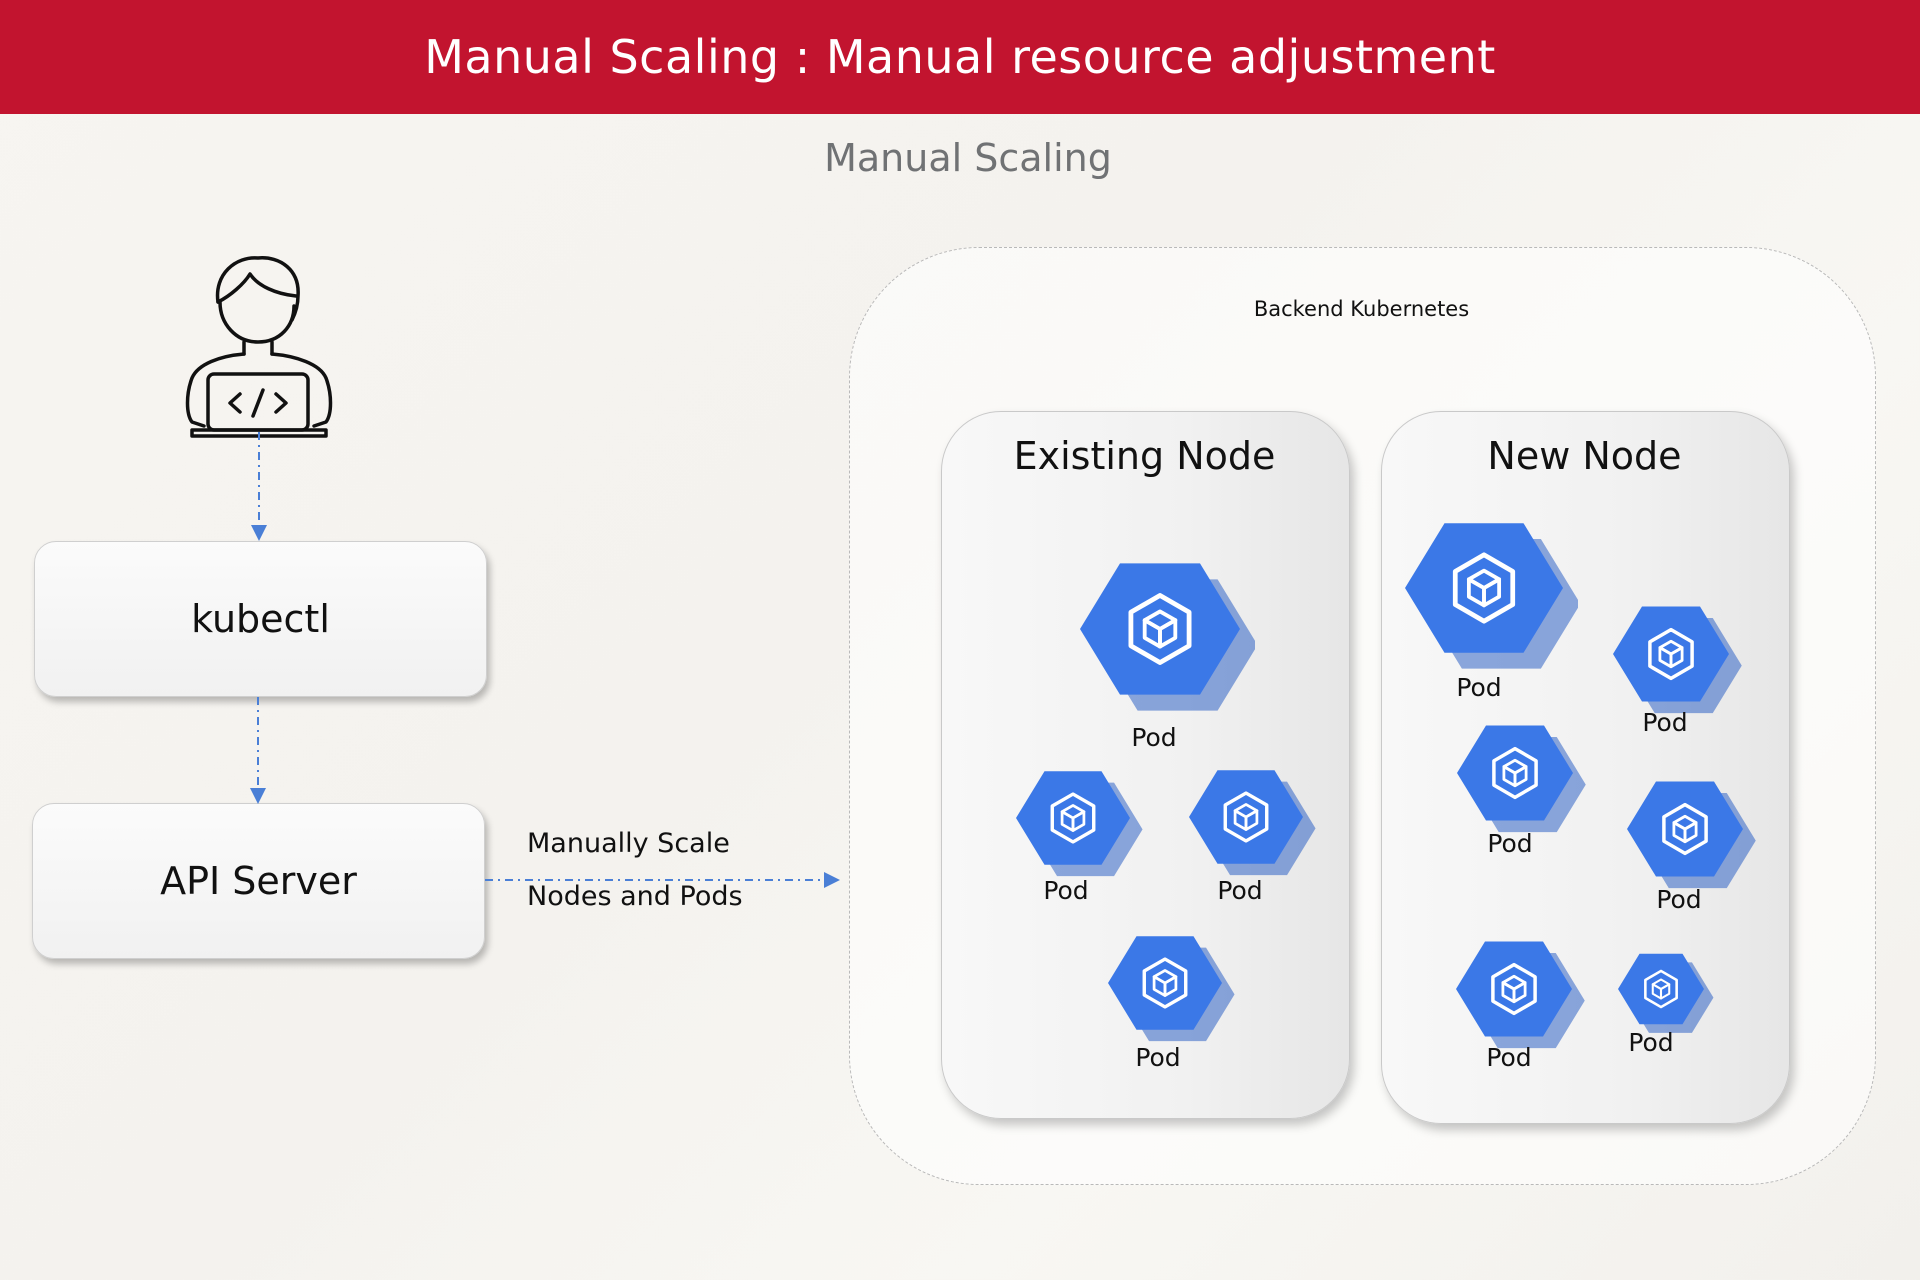  Describe the element at coordinates (968, 158) in the screenshot. I see `diagram-subtitle: Manual Scaling` at that location.